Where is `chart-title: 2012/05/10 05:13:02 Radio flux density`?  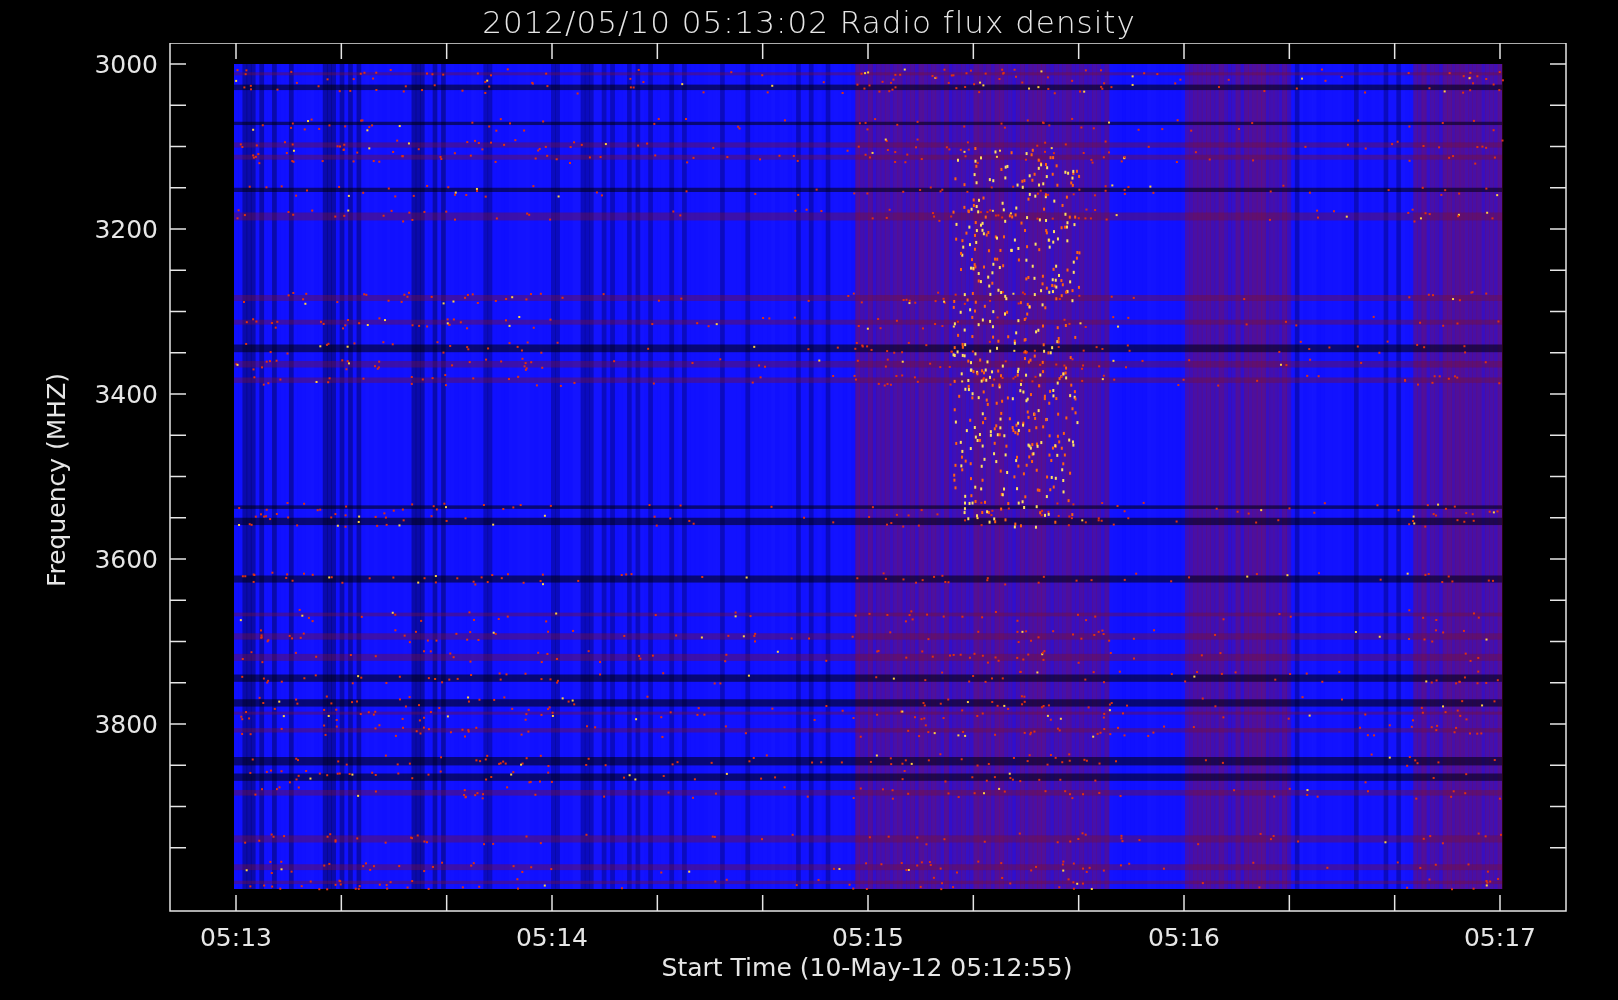 chart-title: 2012/05/10 05:13:02 Radio flux density is located at coordinates (809, 22).